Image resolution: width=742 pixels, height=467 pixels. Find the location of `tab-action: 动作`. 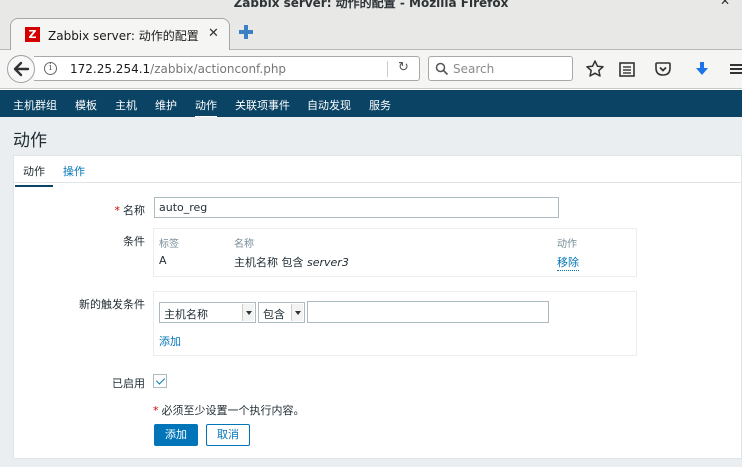

tab-action: 动作 is located at coordinates (34, 175).